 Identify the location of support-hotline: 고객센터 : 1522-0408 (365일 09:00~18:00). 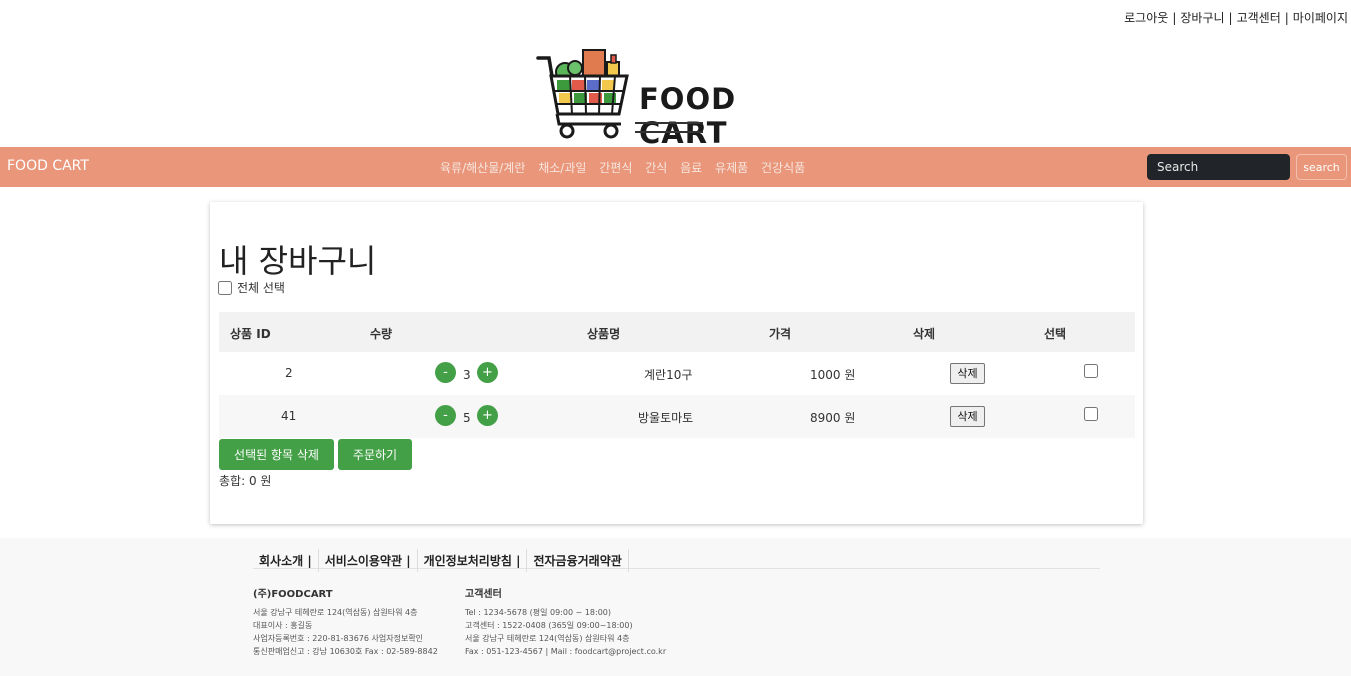
(549, 625).